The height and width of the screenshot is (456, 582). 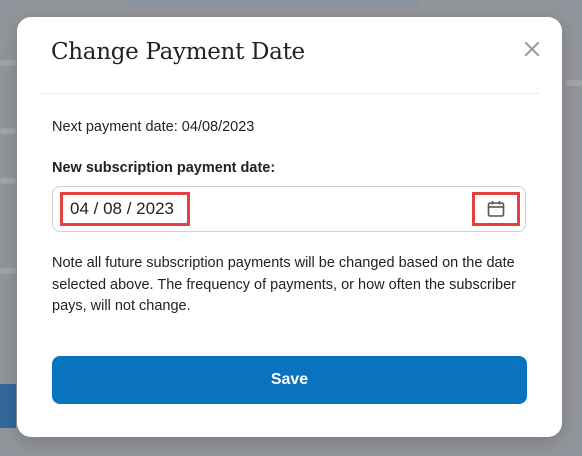 I want to click on calendar-button, so click(x=496, y=209).